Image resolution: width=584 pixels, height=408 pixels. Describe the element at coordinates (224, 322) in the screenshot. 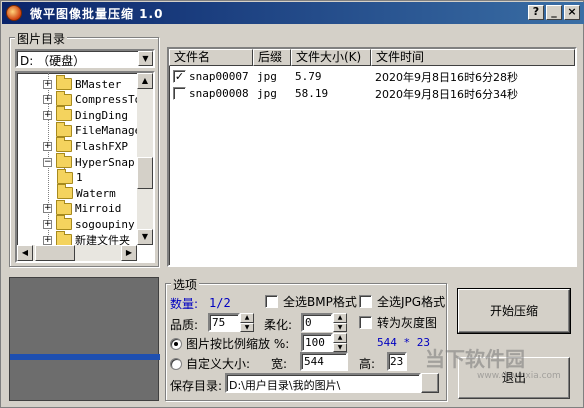

I see `quality-input: 75` at that location.